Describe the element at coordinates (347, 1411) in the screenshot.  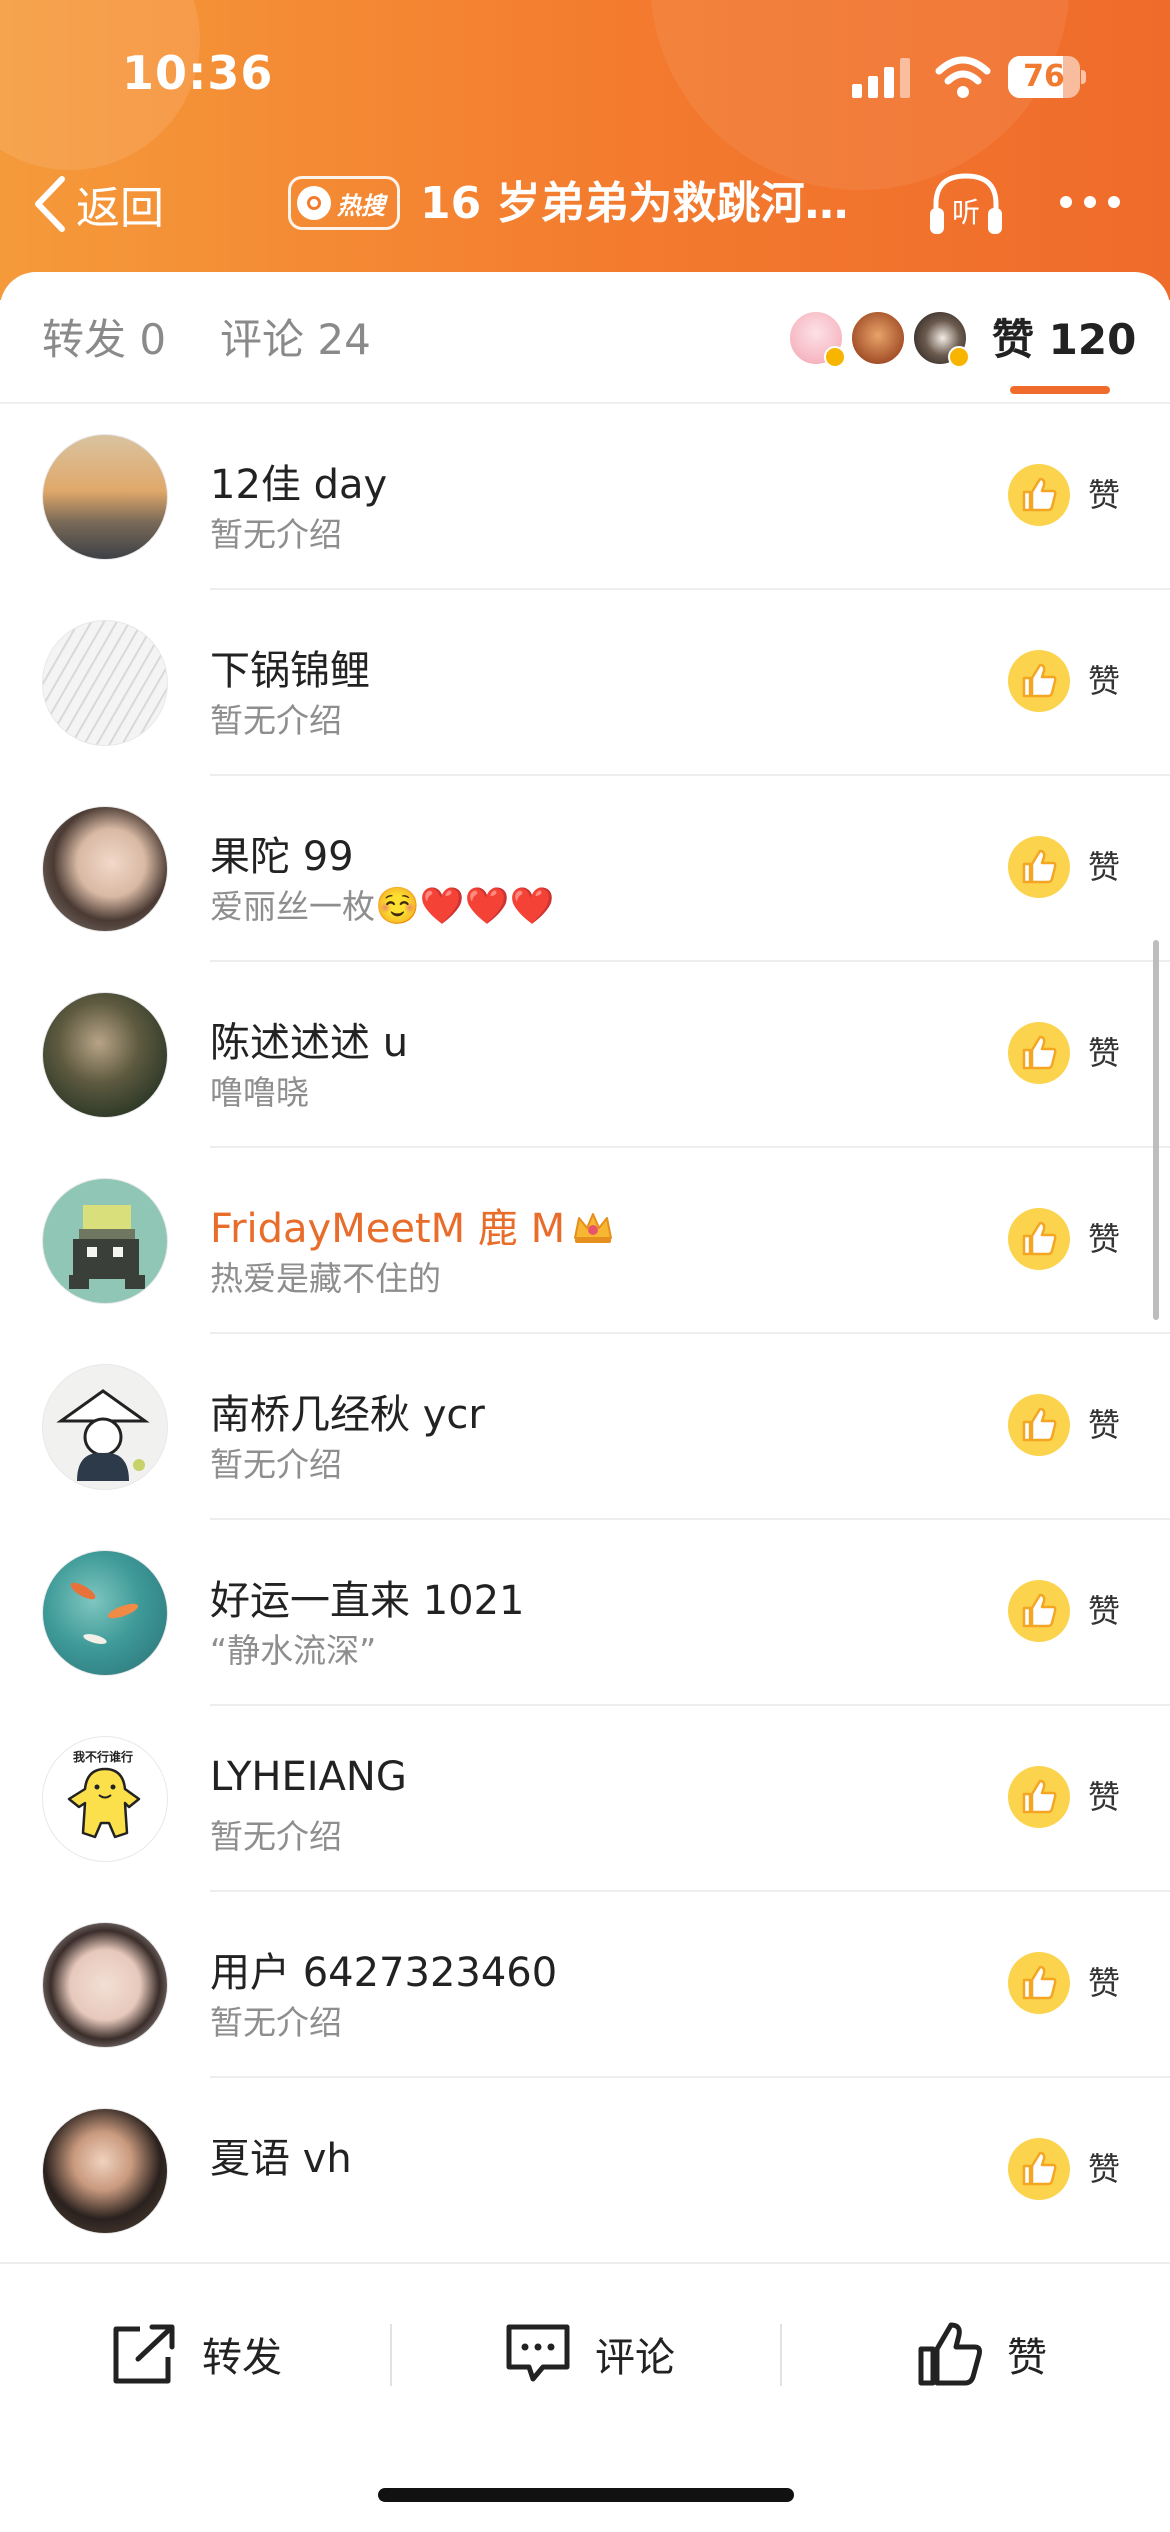
I see `liker-name: 南桥几经秋 ycr` at that location.